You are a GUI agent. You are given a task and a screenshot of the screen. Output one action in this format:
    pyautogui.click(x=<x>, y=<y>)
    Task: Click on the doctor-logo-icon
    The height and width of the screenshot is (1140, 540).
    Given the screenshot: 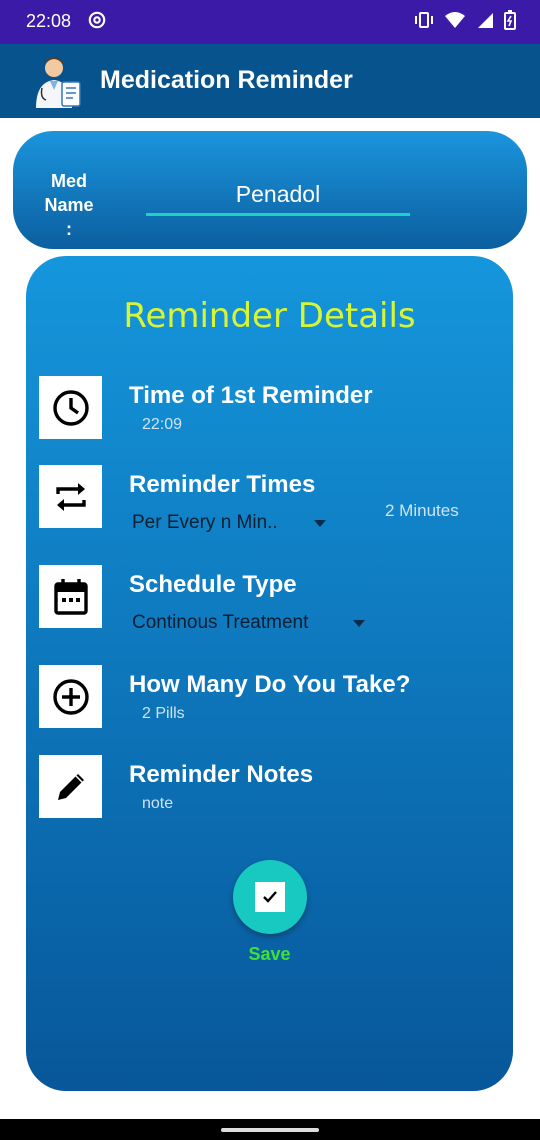 What is the action you would take?
    pyautogui.click(x=58, y=82)
    